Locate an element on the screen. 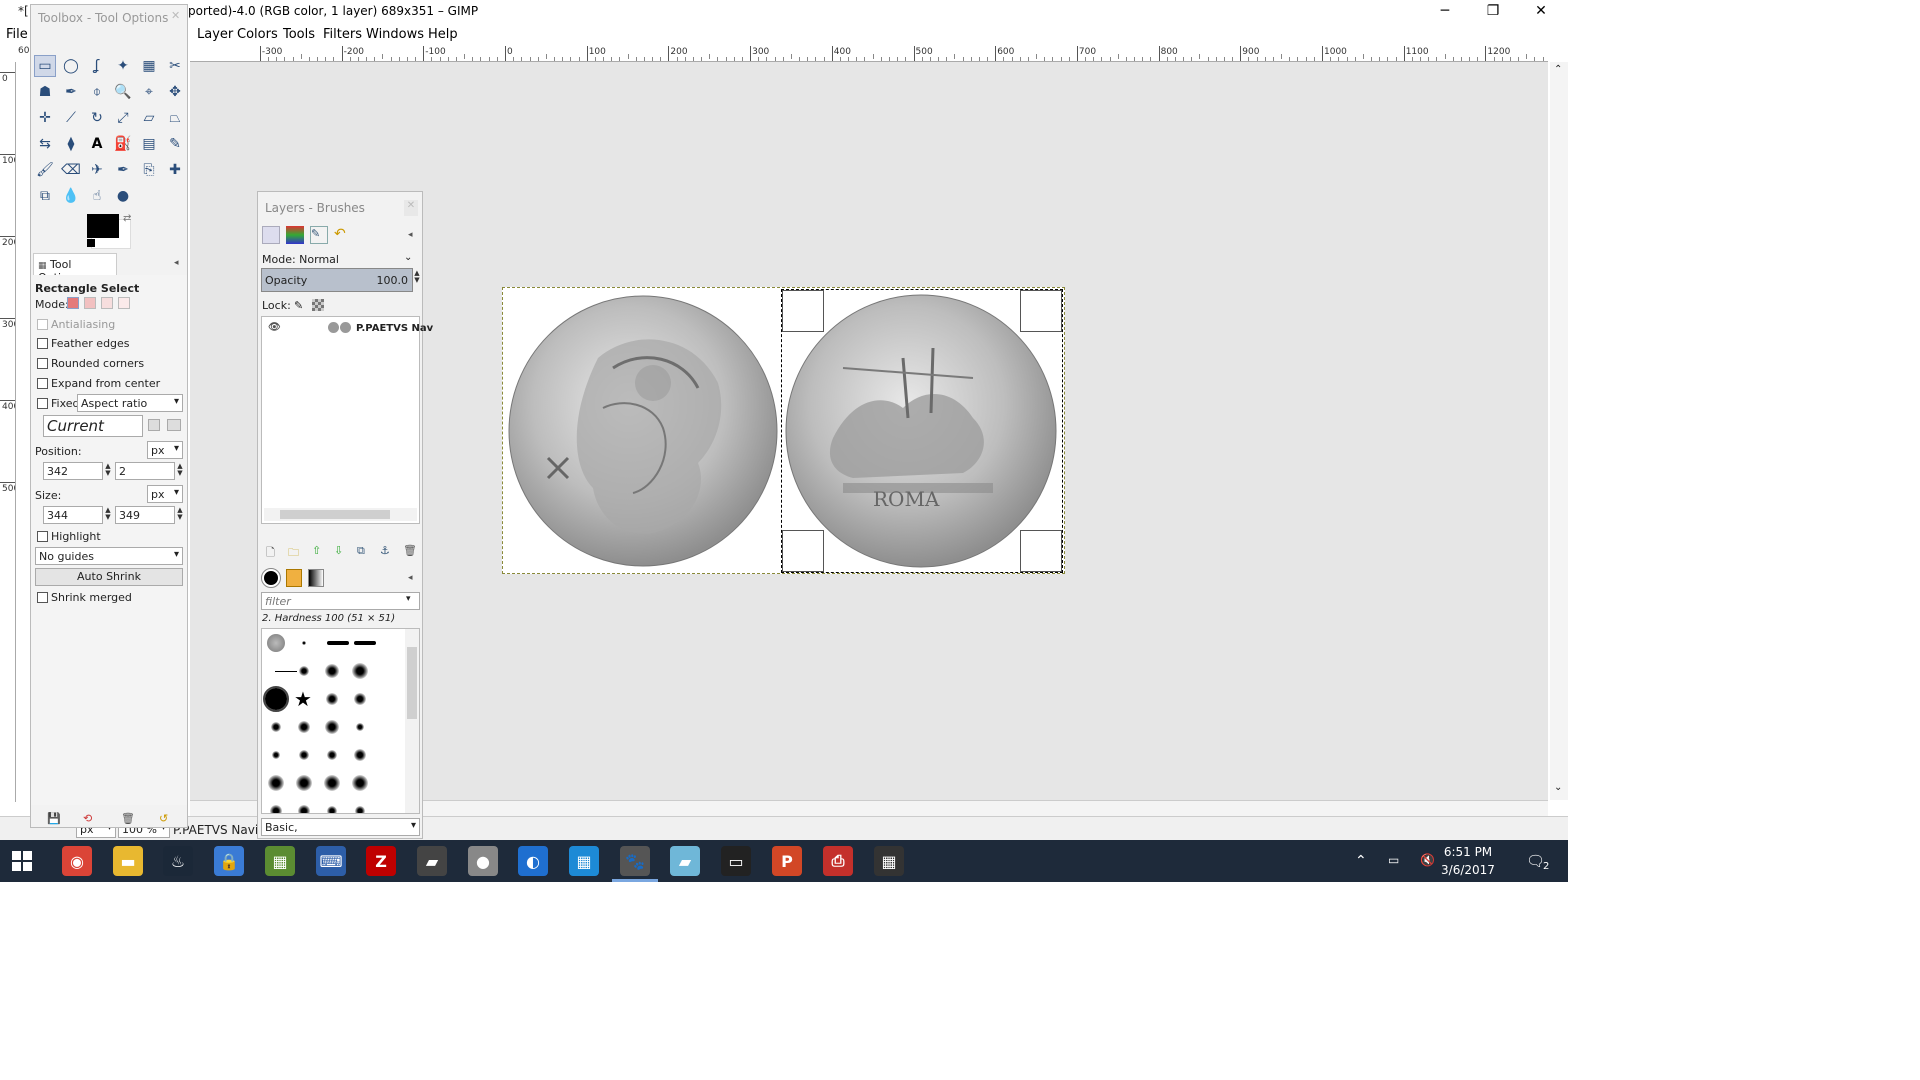  menu-filters: Filters is located at coordinates (342, 34).